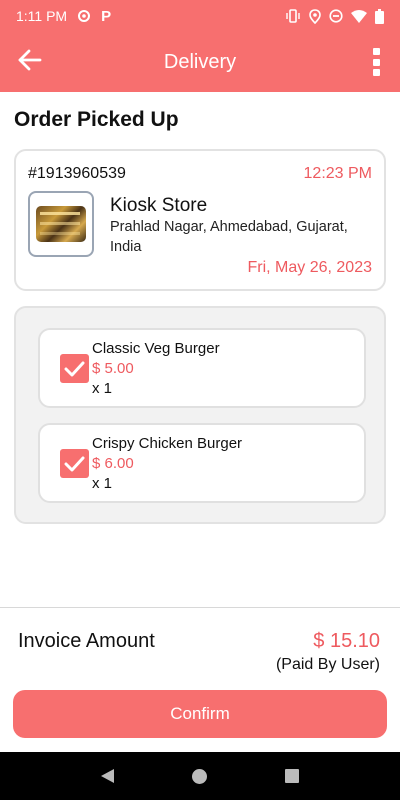 Image resolution: width=400 pixels, height=800 pixels. I want to click on invoice-label: Invoice Amount, so click(86, 641).